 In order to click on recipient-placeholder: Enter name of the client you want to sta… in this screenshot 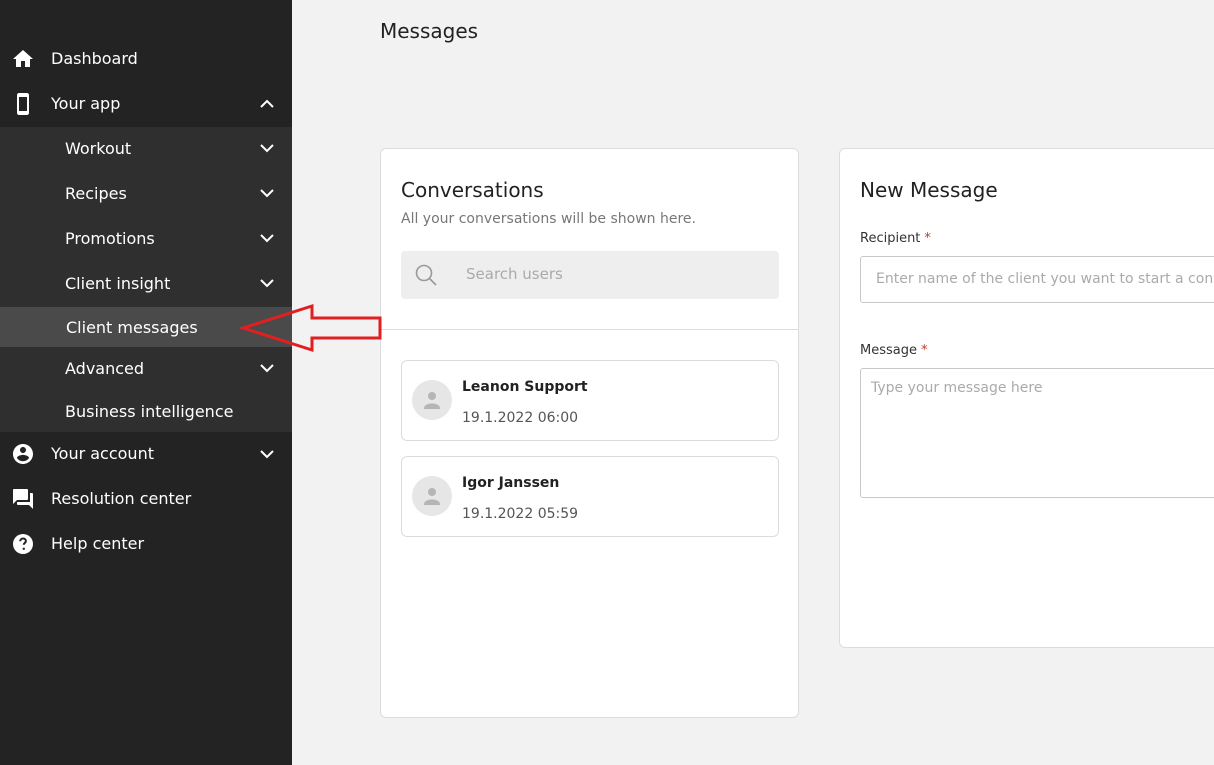, I will do `click(1045, 279)`.